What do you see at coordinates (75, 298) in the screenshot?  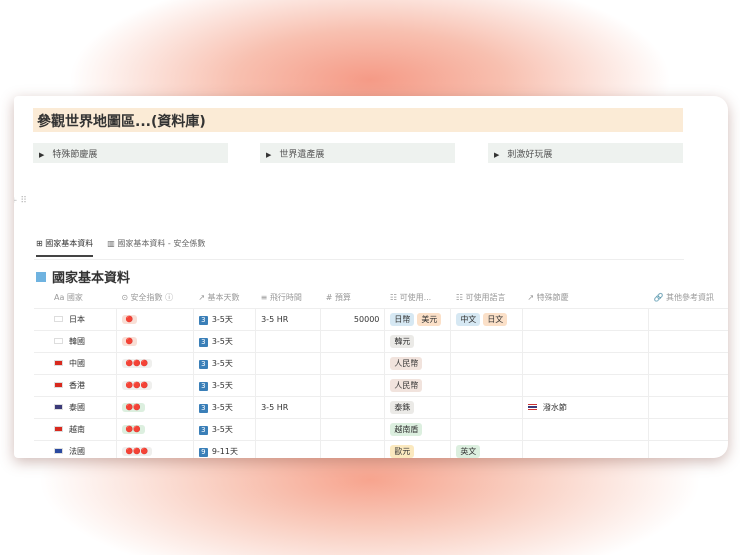 I see `column-header: Aa 國家` at bounding box center [75, 298].